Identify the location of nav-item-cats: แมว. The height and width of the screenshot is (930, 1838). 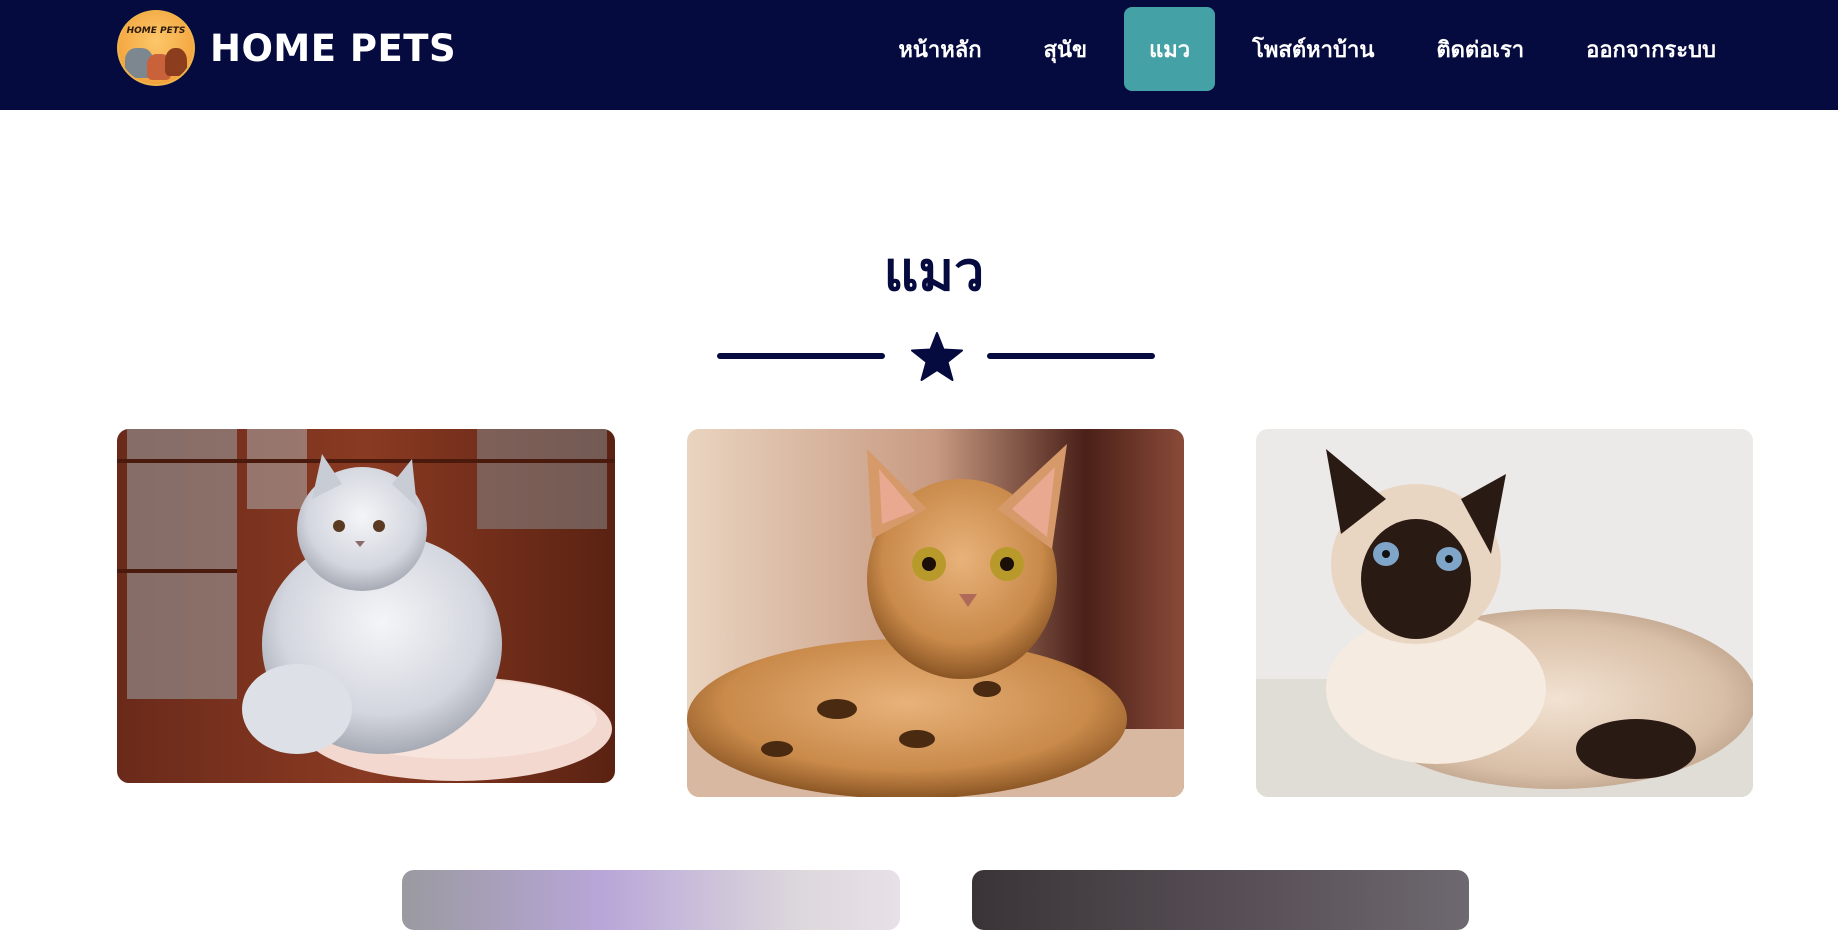
(1170, 49).